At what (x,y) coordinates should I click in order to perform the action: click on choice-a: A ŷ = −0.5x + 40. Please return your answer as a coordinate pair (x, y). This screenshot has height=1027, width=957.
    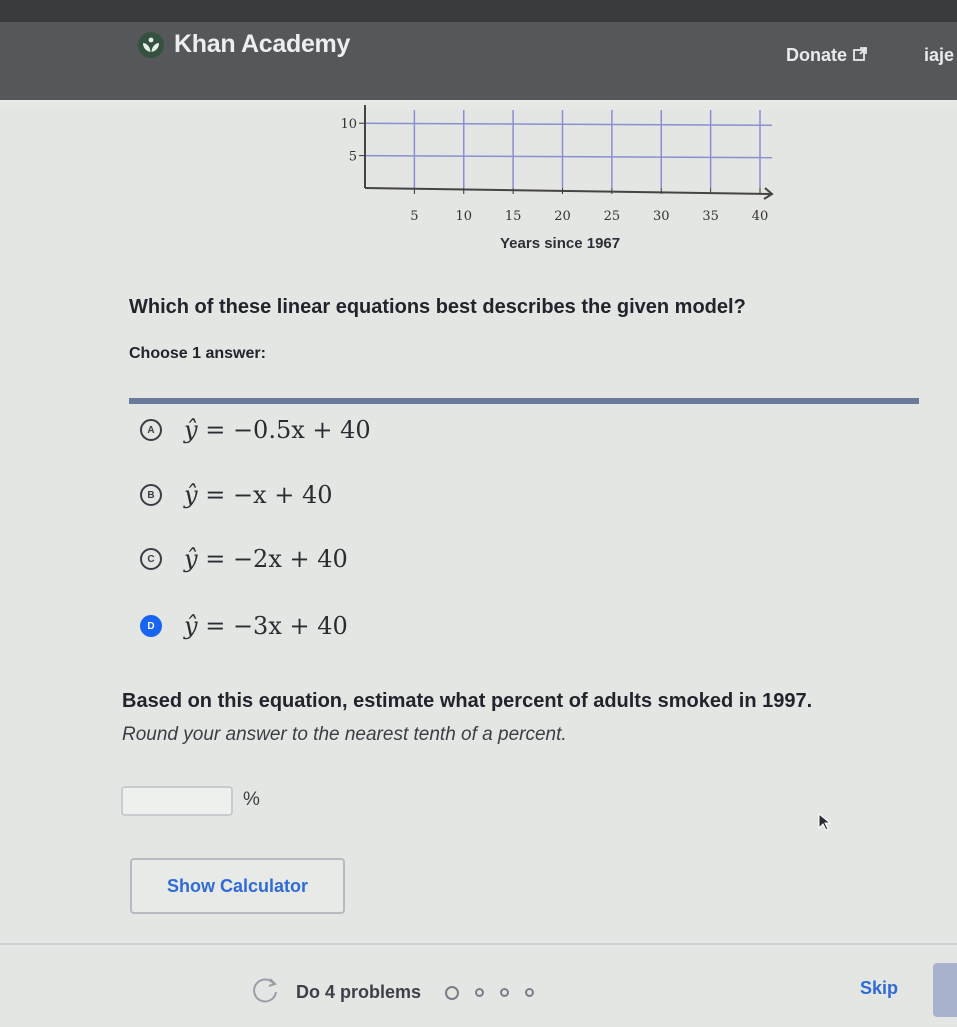
    Looking at the image, I should click on (255, 430).